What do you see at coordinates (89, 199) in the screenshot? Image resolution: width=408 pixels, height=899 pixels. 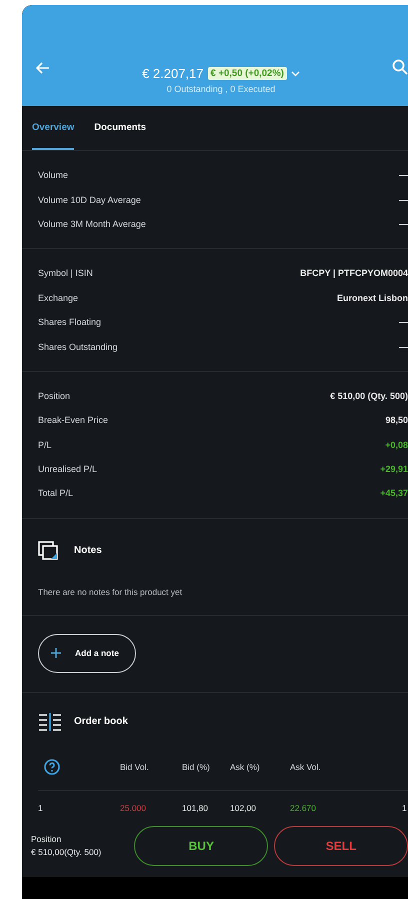 I see `field-label: Volume 10D Day Average` at bounding box center [89, 199].